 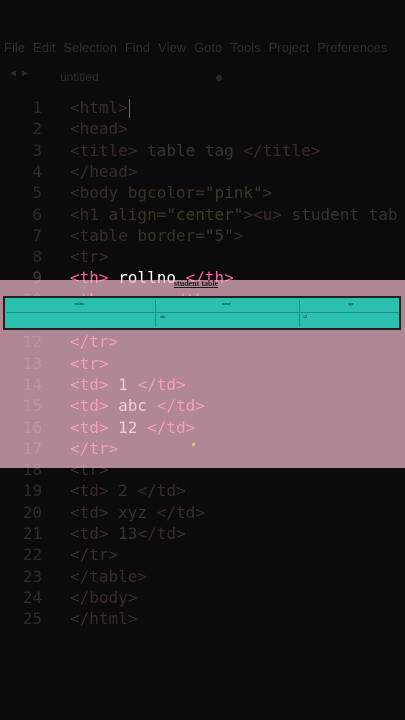 What do you see at coordinates (129, 108) in the screenshot?
I see `text-cursor` at bounding box center [129, 108].